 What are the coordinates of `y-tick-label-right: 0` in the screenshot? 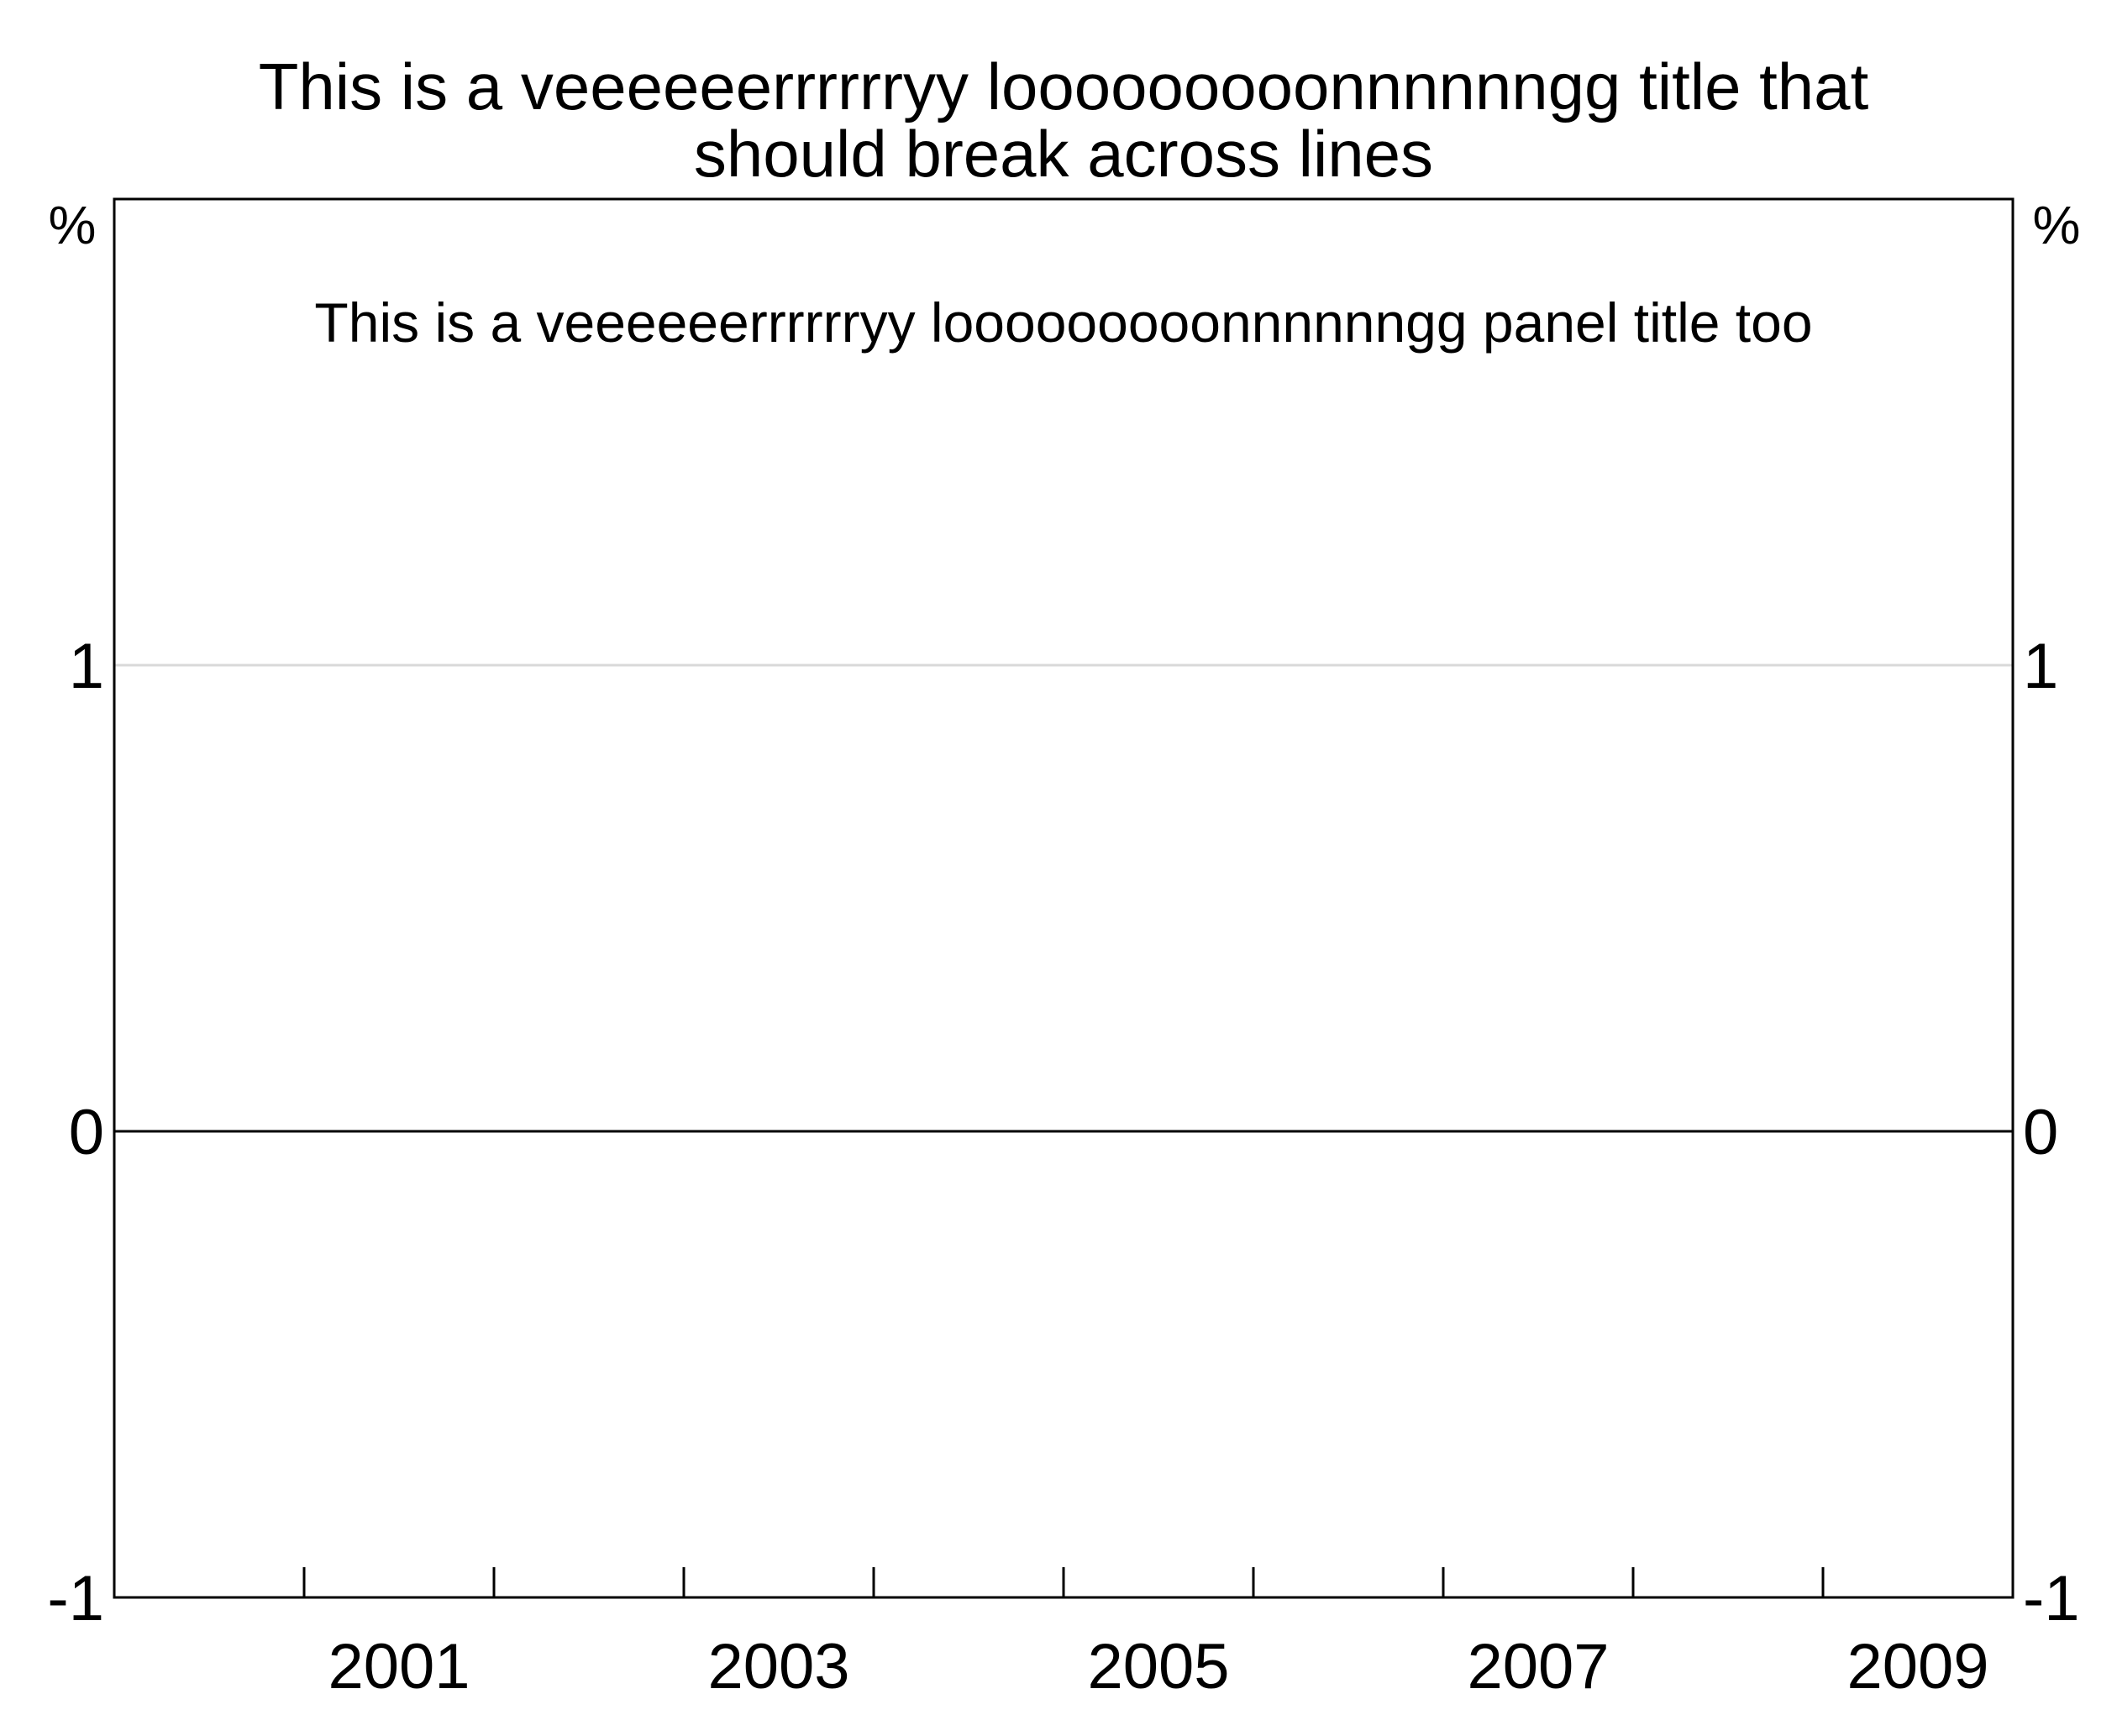 It's located at (2040, 1132).